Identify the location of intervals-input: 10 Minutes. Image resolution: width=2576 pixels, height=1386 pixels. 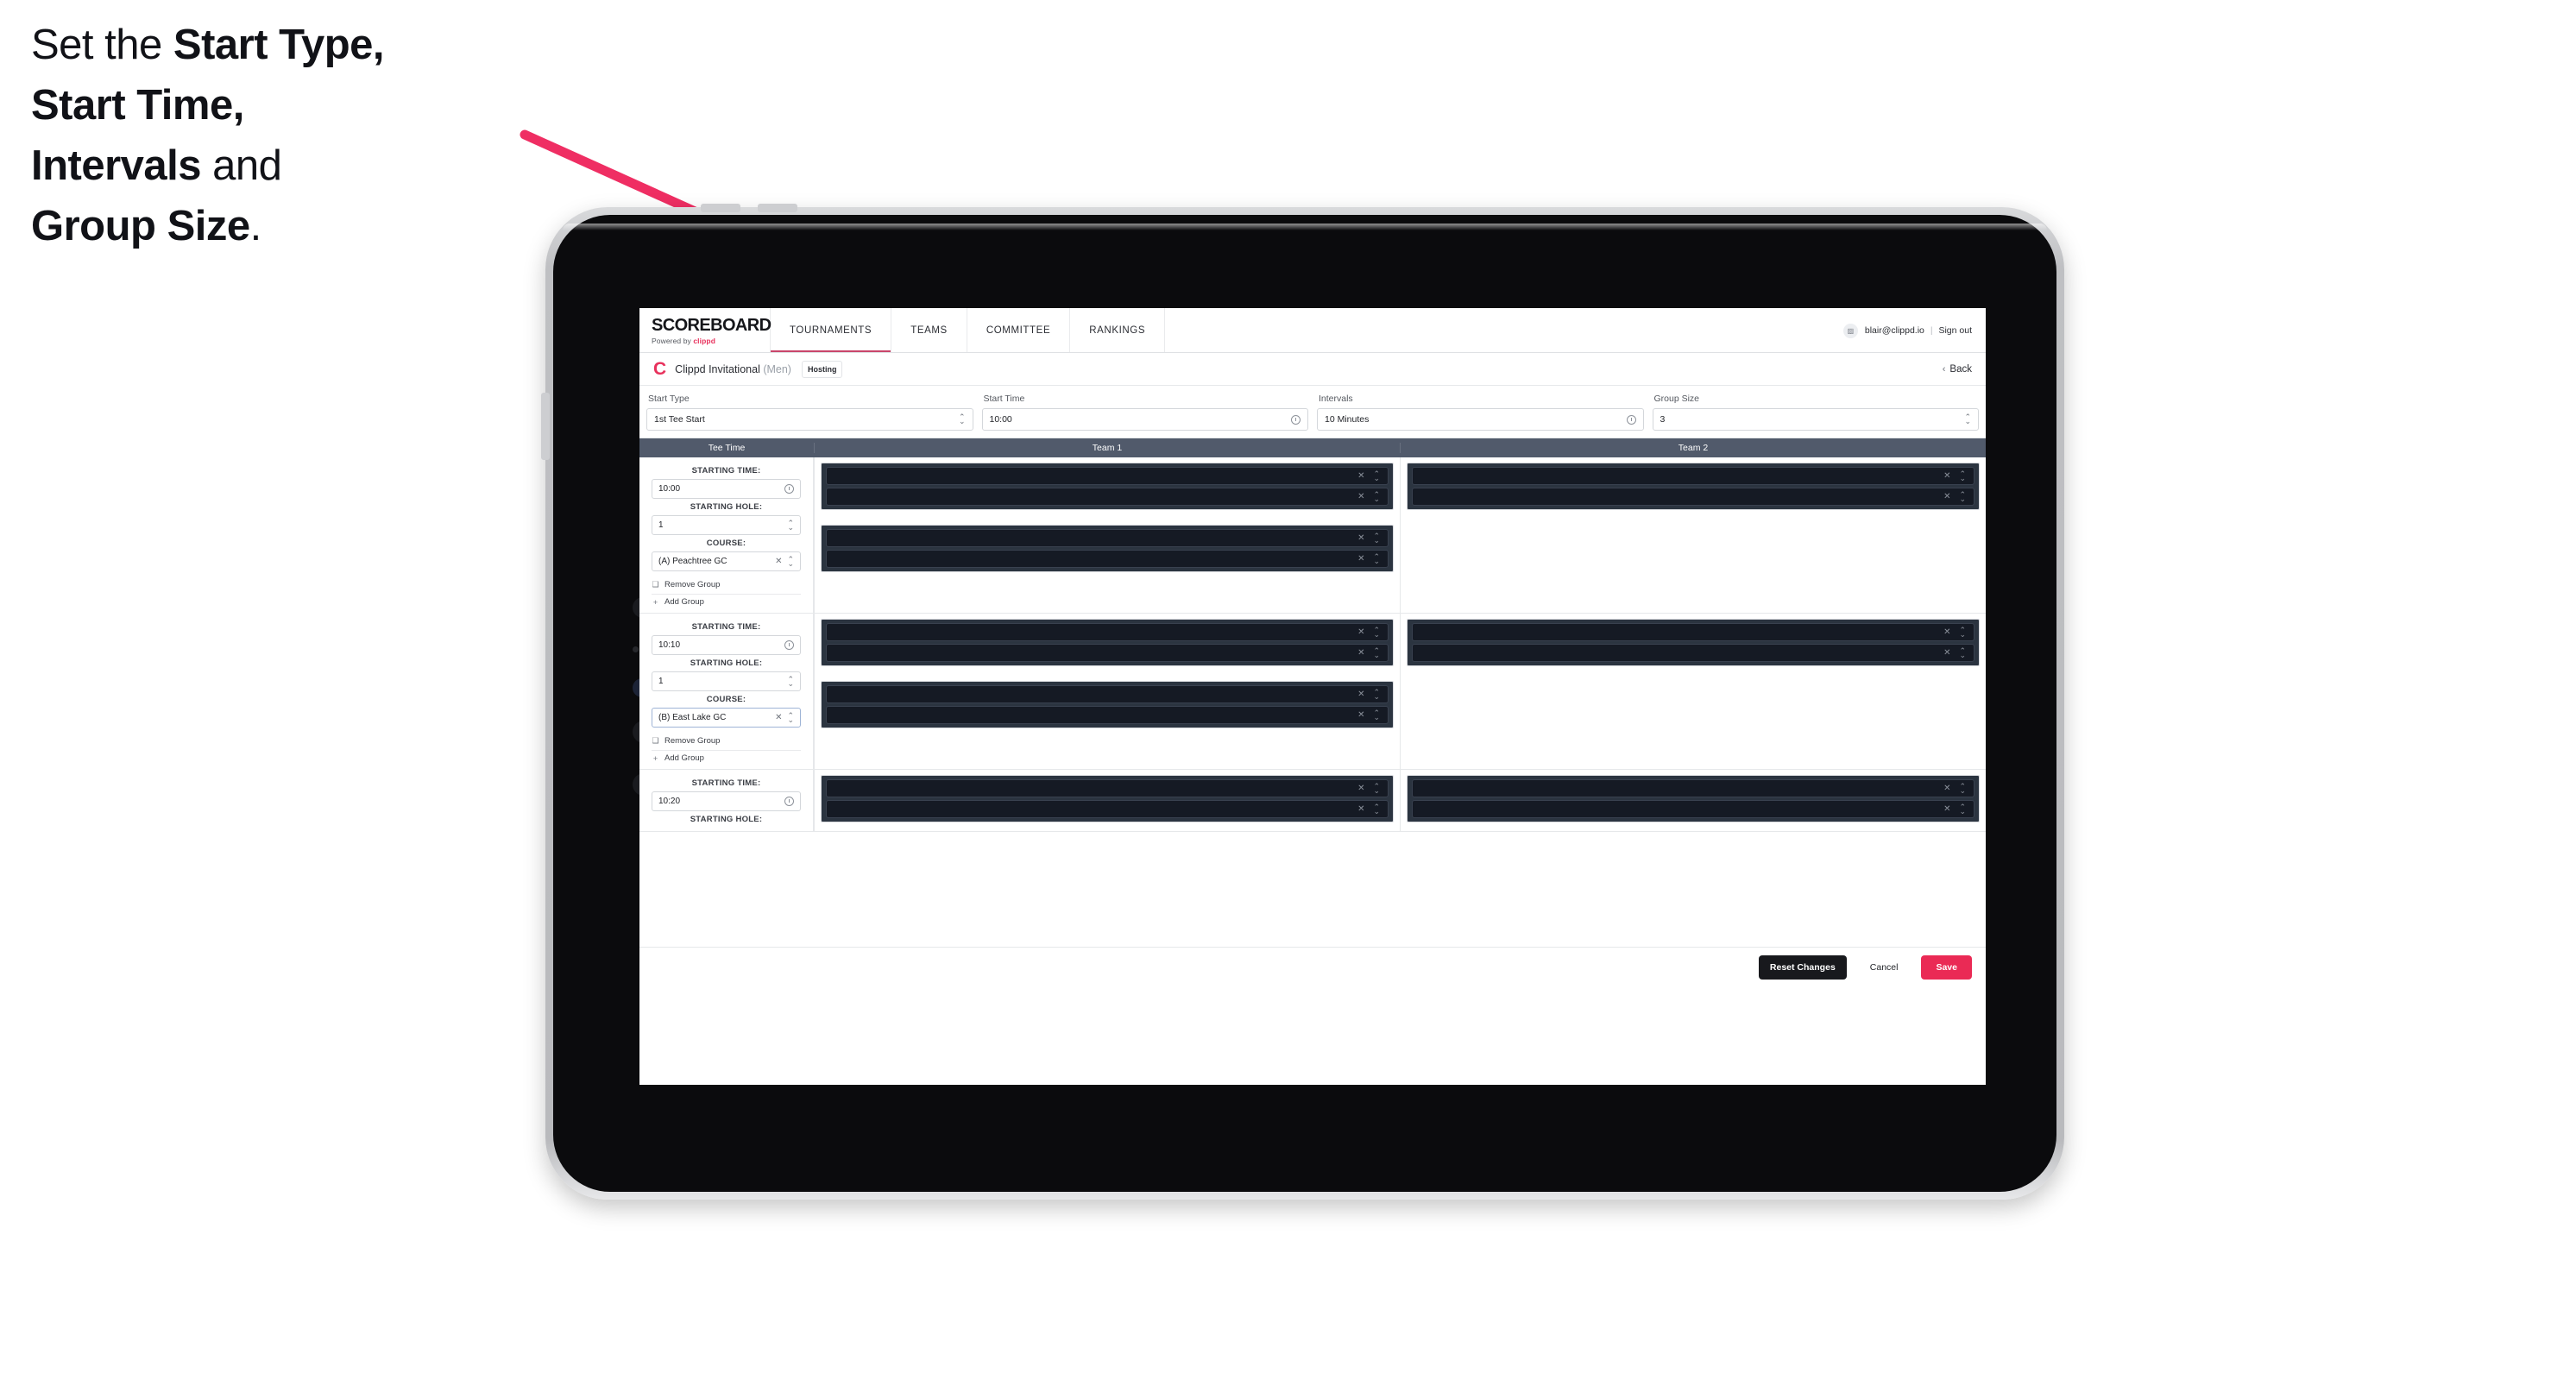
(1481, 420).